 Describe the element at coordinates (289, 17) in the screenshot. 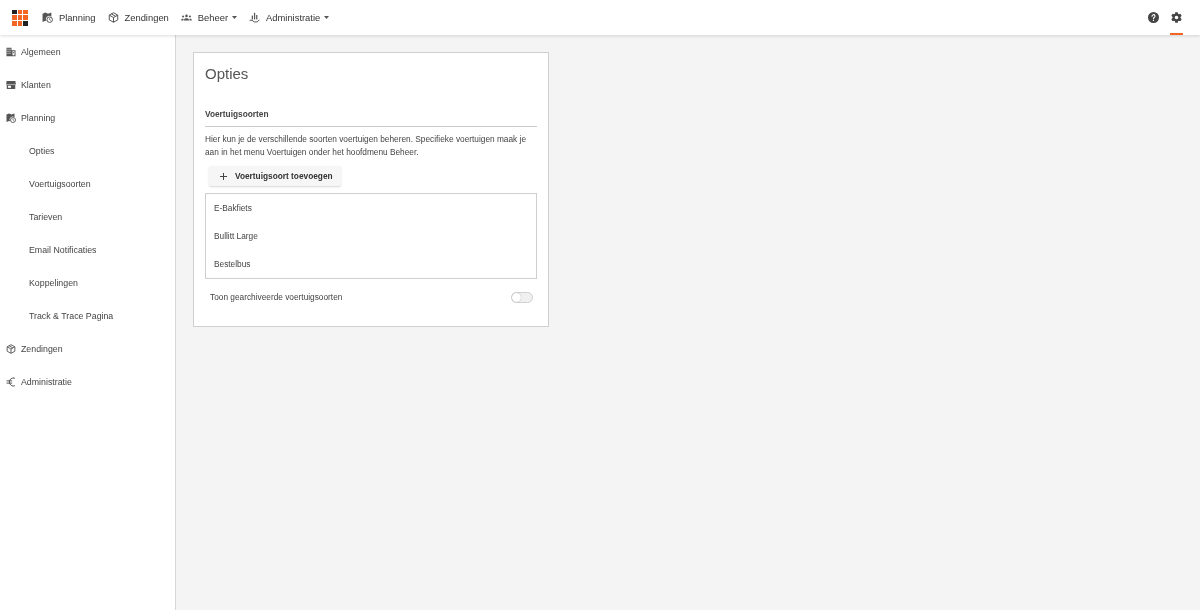

I see `nav-link: Administratie` at that location.